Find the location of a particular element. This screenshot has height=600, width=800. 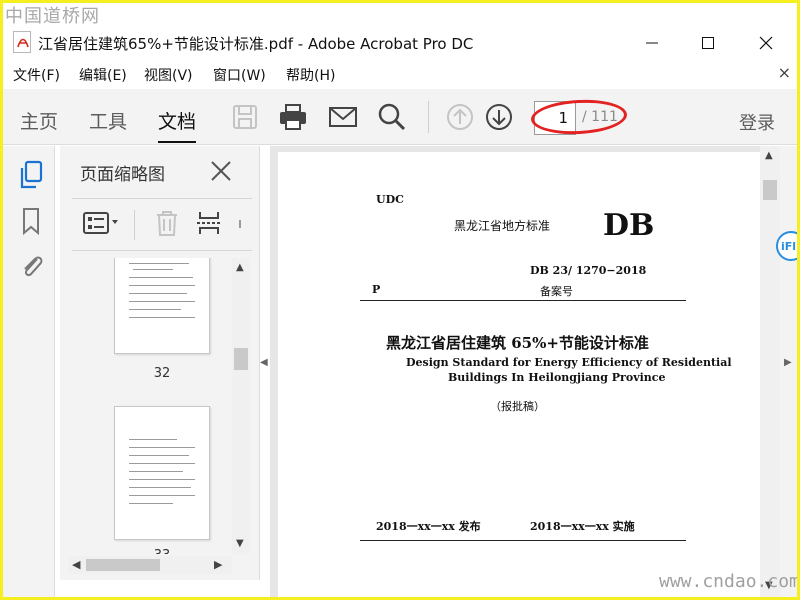

draft-label: （报批稿） is located at coordinates (517, 406).